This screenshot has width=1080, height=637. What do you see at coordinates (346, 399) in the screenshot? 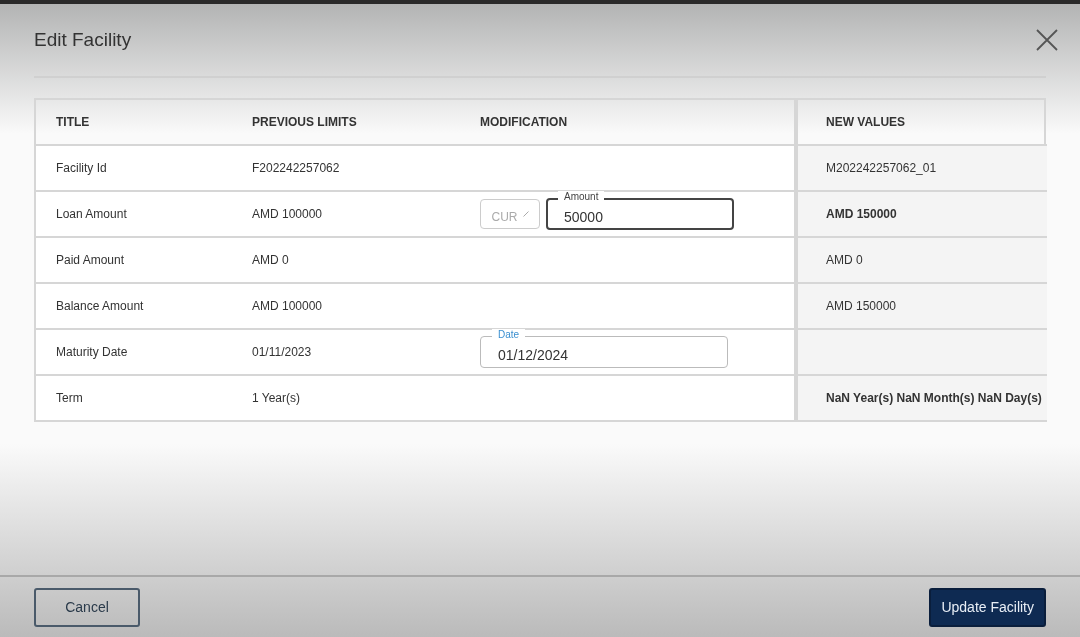
I see `previous-value: 1 Year(s)` at bounding box center [346, 399].